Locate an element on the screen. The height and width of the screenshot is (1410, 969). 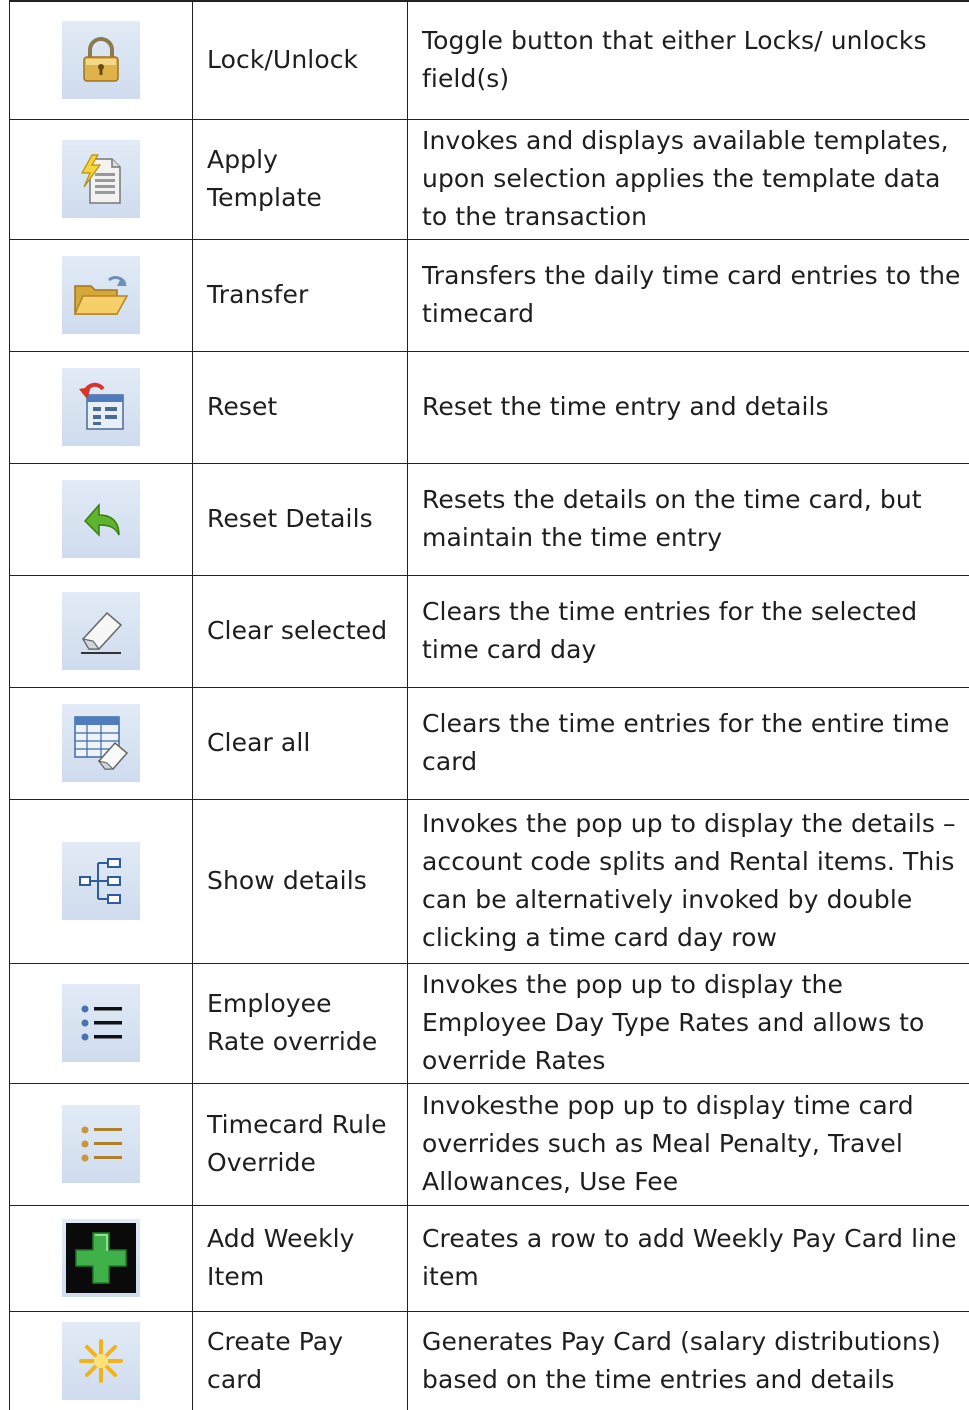
row-name: Reset Details is located at coordinates (300, 519).